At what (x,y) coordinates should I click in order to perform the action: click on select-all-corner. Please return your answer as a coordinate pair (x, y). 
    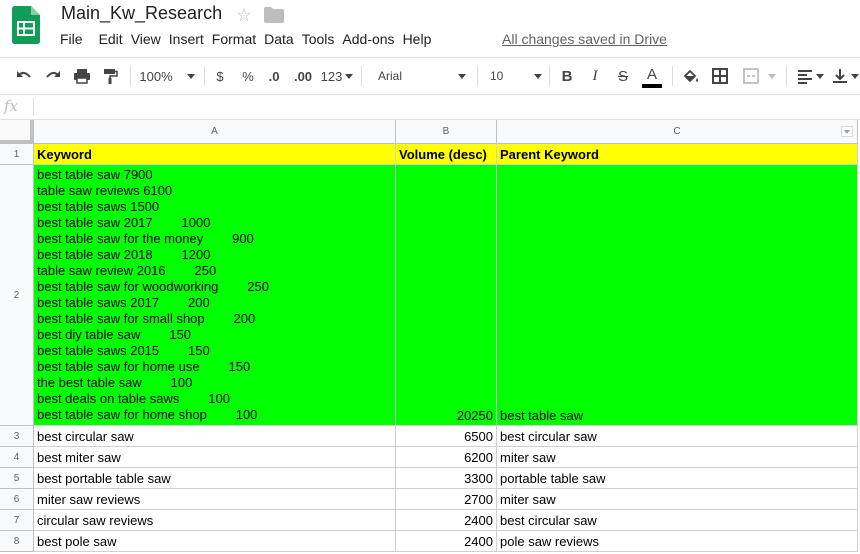
    Looking at the image, I should click on (17, 132).